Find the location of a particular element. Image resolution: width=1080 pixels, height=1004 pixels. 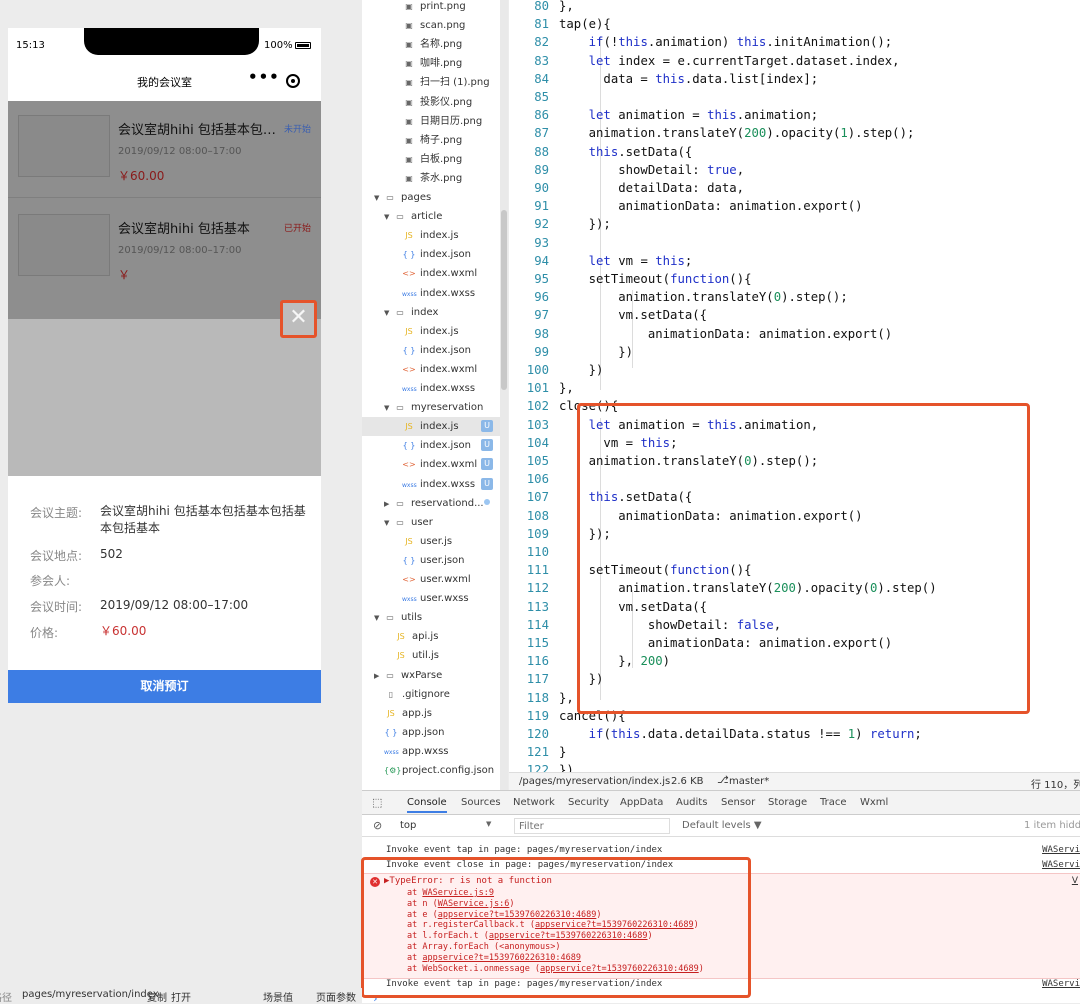

code-line: tap(e){ is located at coordinates (585, 24).